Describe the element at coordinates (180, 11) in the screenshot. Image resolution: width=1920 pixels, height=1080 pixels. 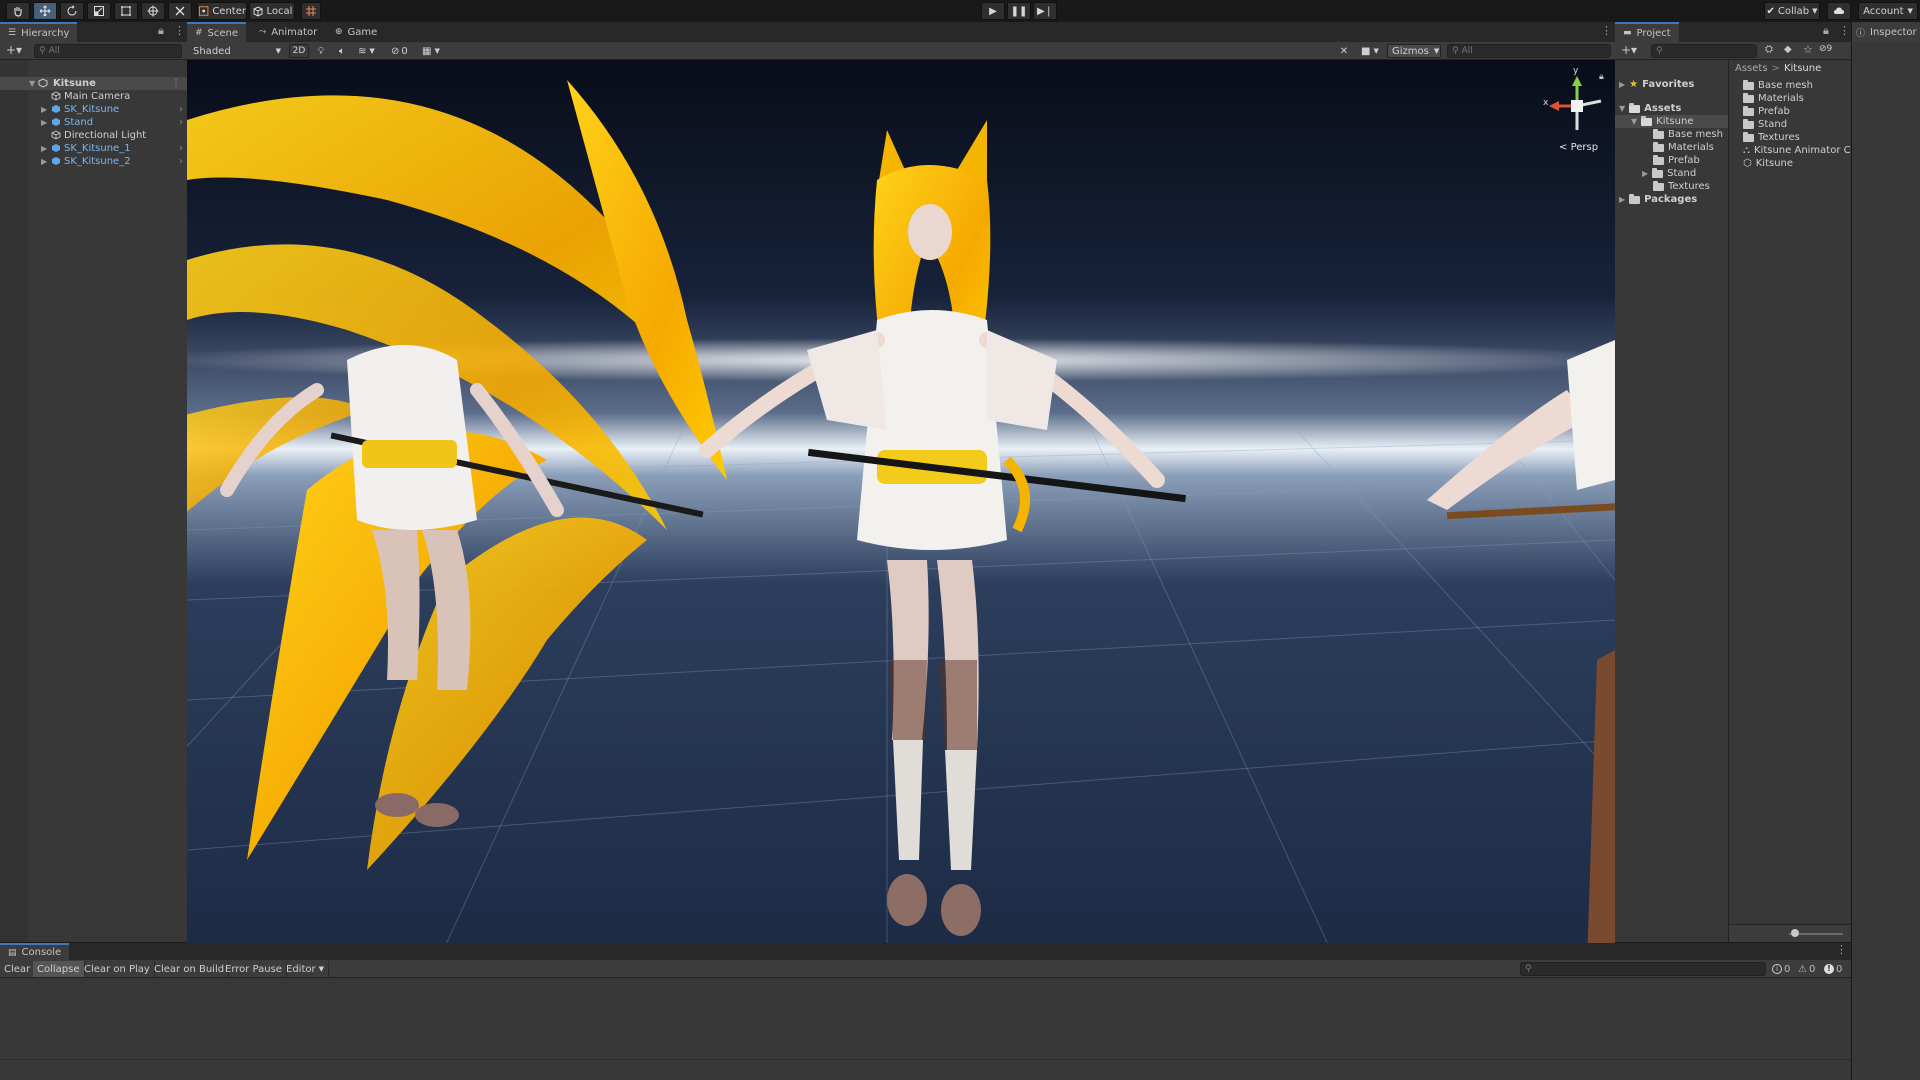
I see `custom-tool-button` at that location.